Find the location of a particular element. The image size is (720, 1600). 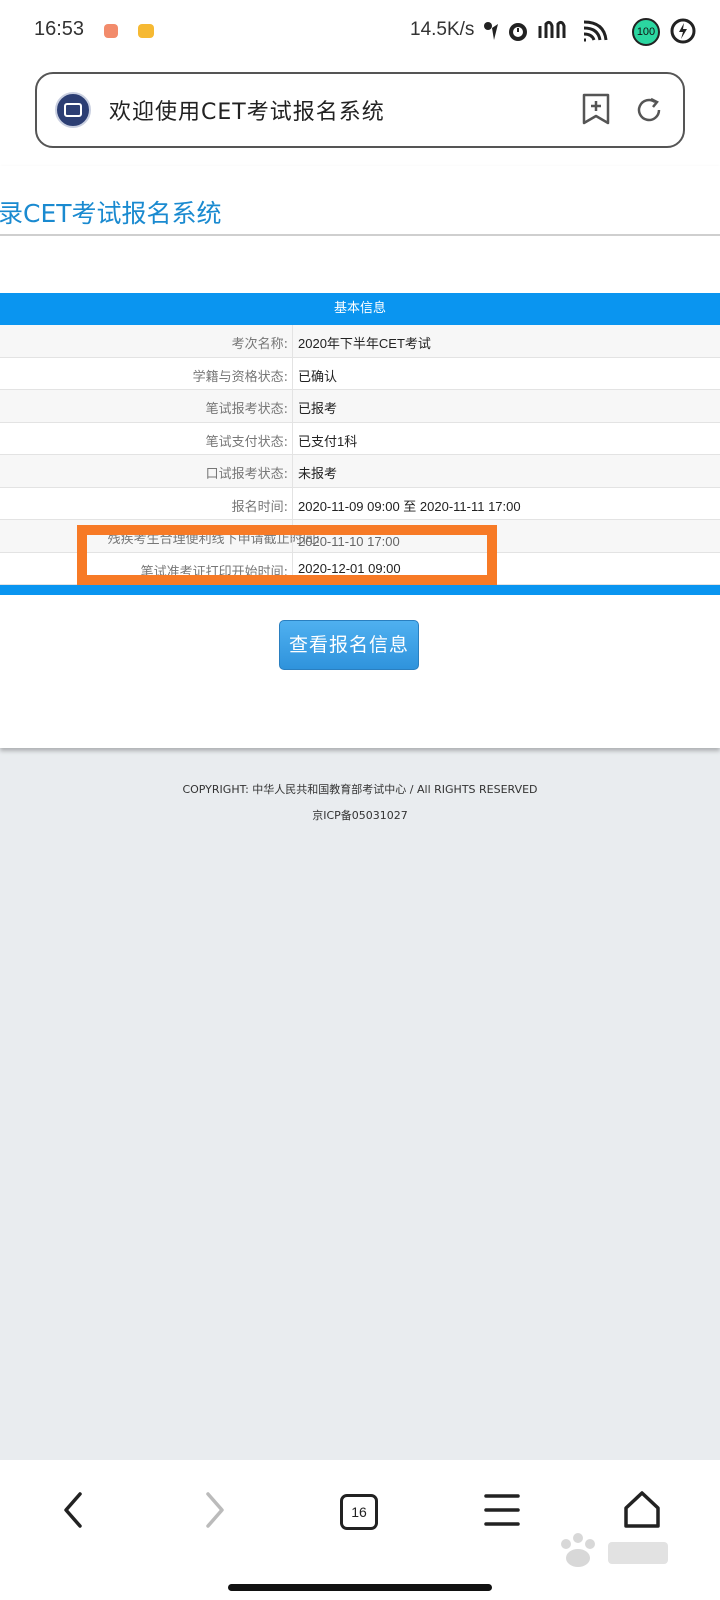

table-row: 笔试支付状态: 已支付1科 is located at coordinates (360, 438).